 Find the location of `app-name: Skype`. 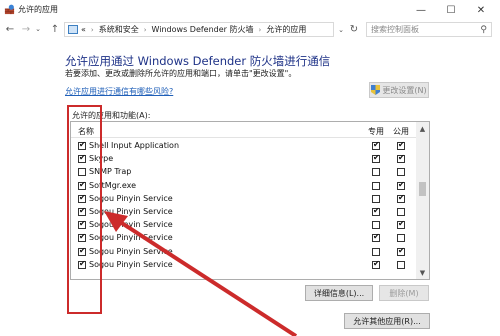

app-name: Skype is located at coordinates (101, 159).